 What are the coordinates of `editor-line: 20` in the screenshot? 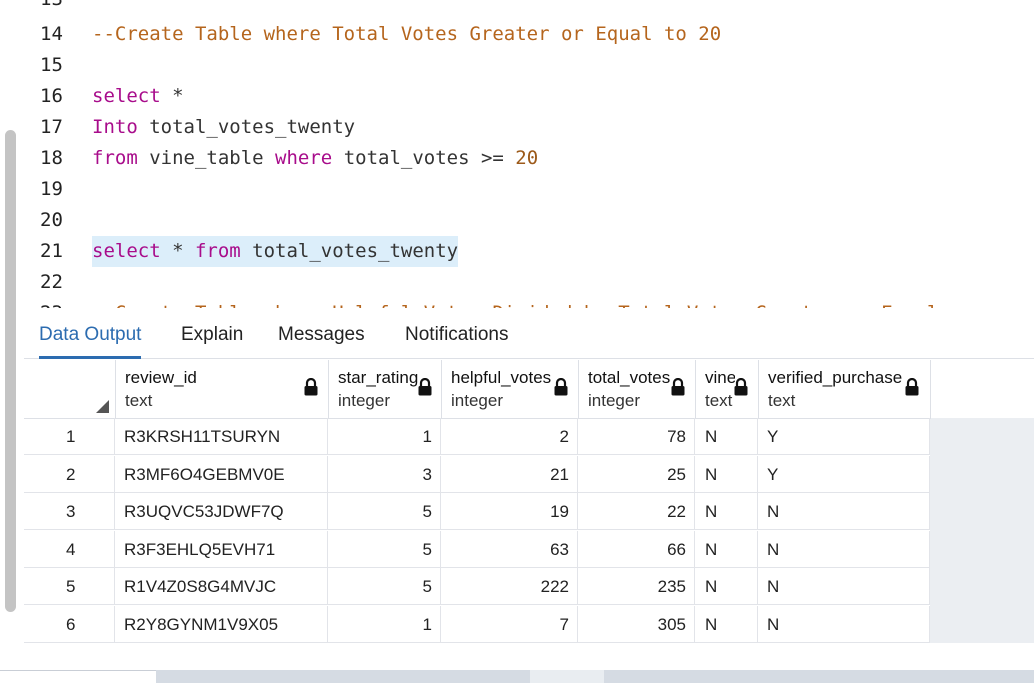 It's located at (517, 220).